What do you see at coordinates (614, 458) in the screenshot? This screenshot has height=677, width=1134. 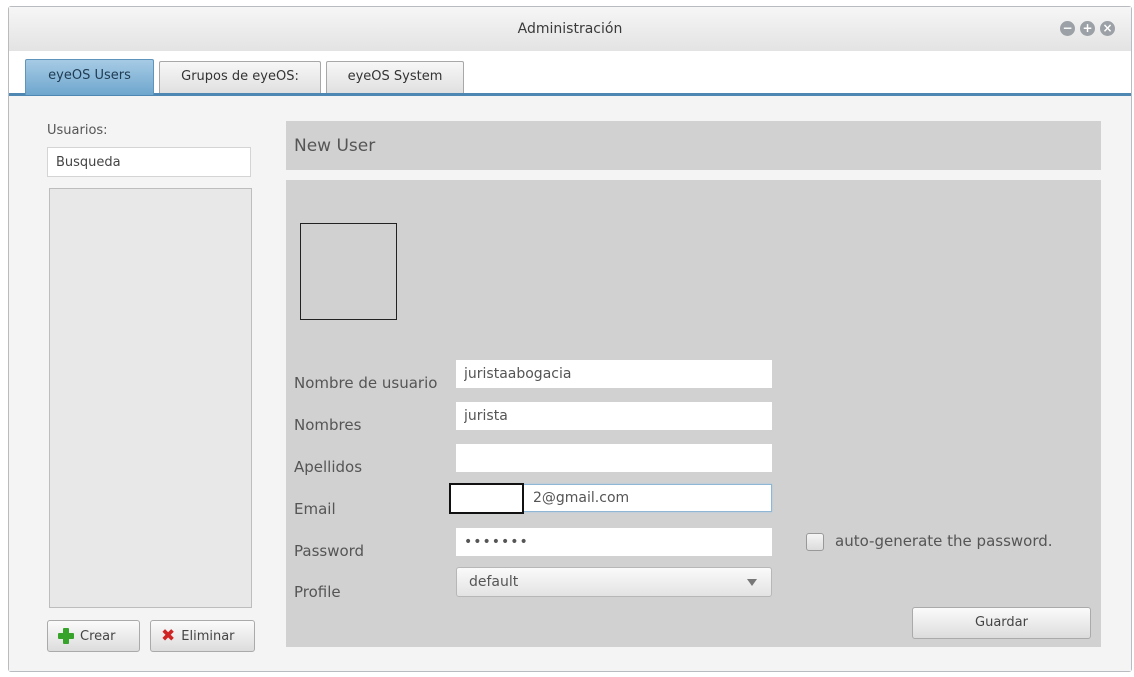 I see `surnames-field` at bounding box center [614, 458].